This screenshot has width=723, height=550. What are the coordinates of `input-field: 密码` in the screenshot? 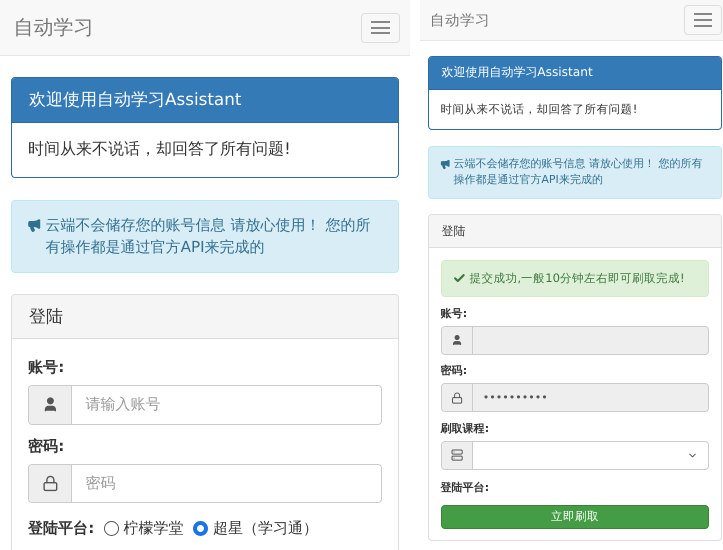 It's located at (205, 484).